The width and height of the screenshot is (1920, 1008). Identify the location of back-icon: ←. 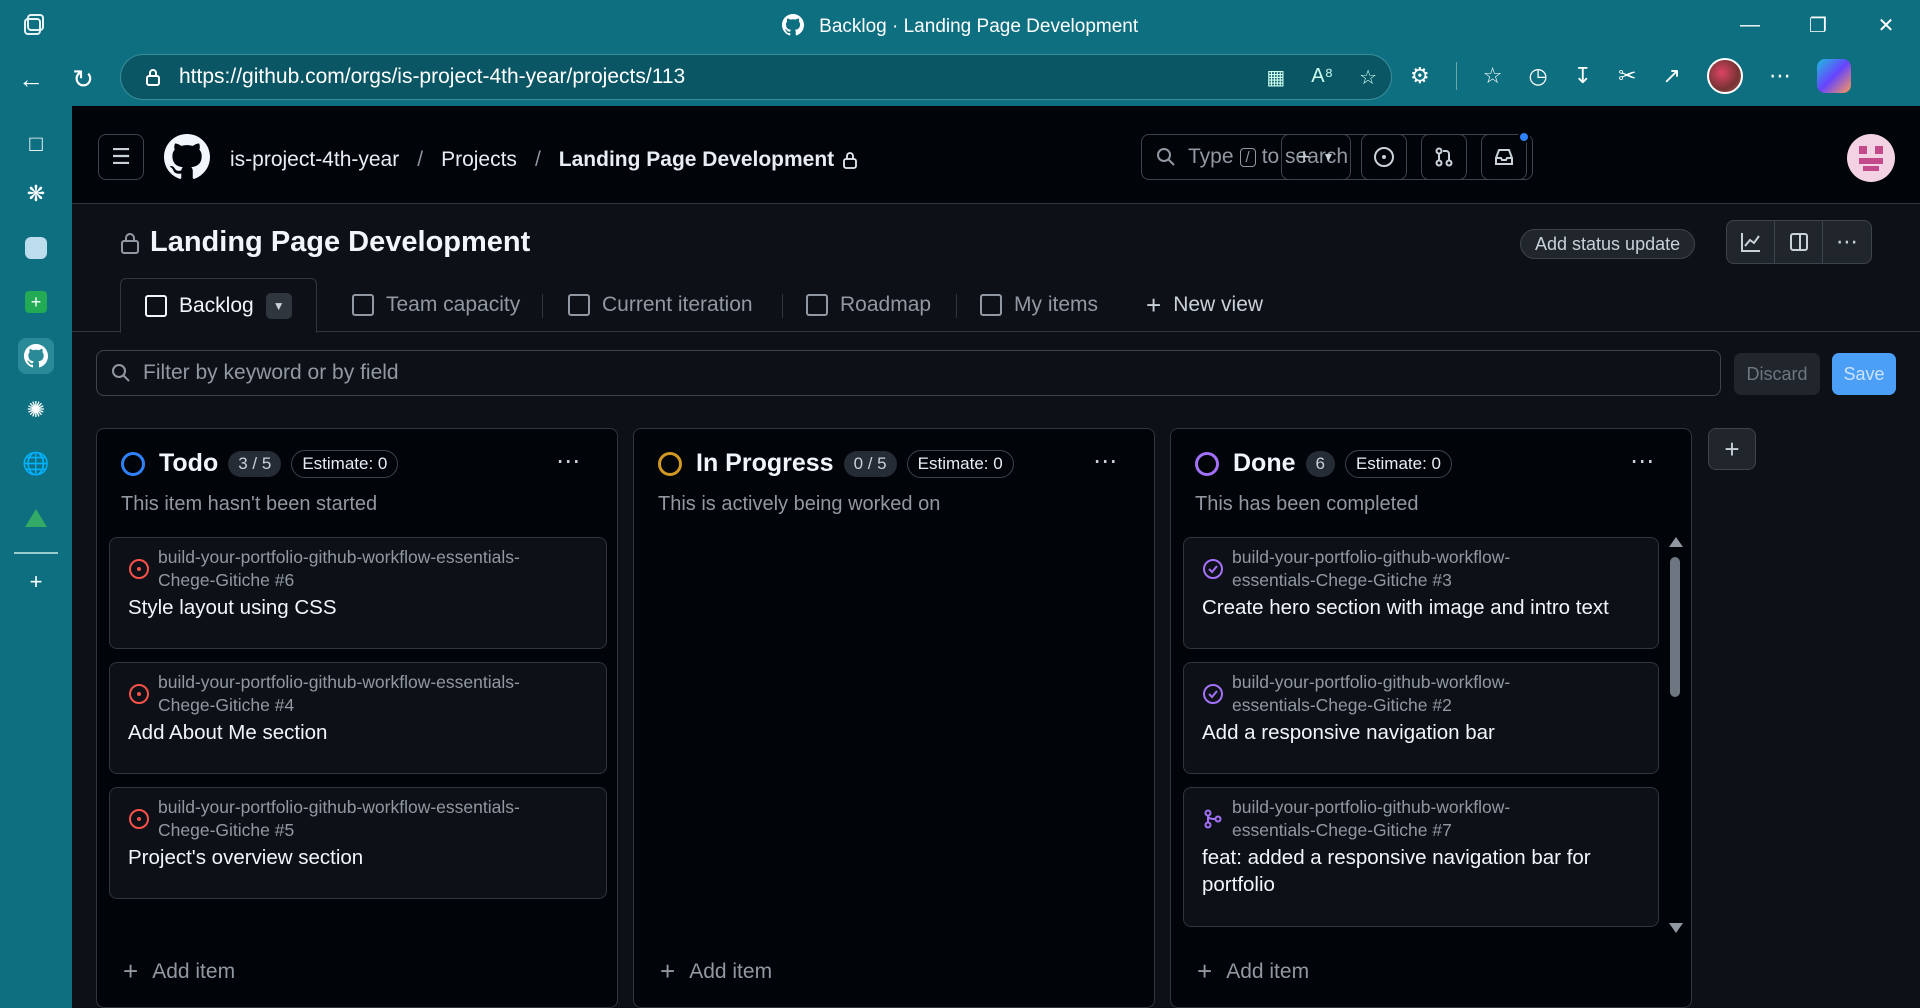
(31, 79).